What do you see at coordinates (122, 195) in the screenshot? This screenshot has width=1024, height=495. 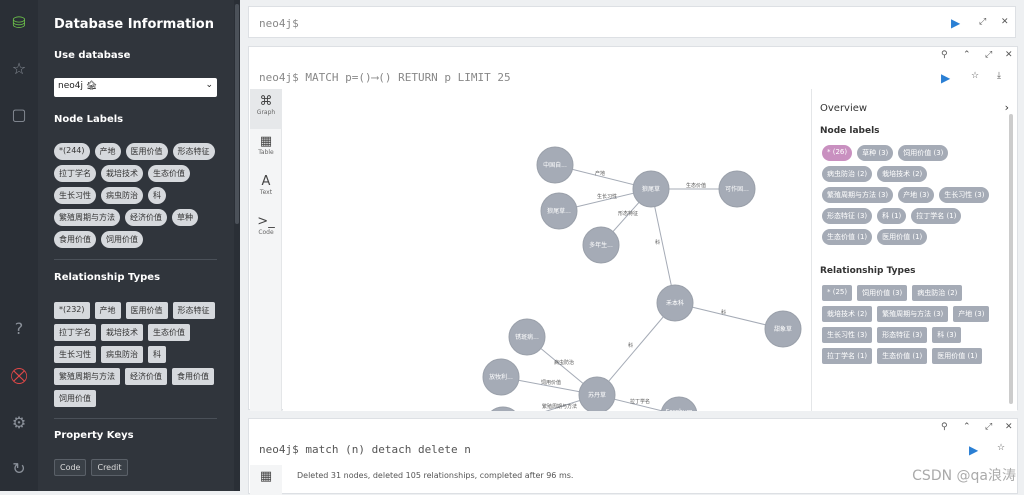 I see `node-label-tag: 病虫防治` at bounding box center [122, 195].